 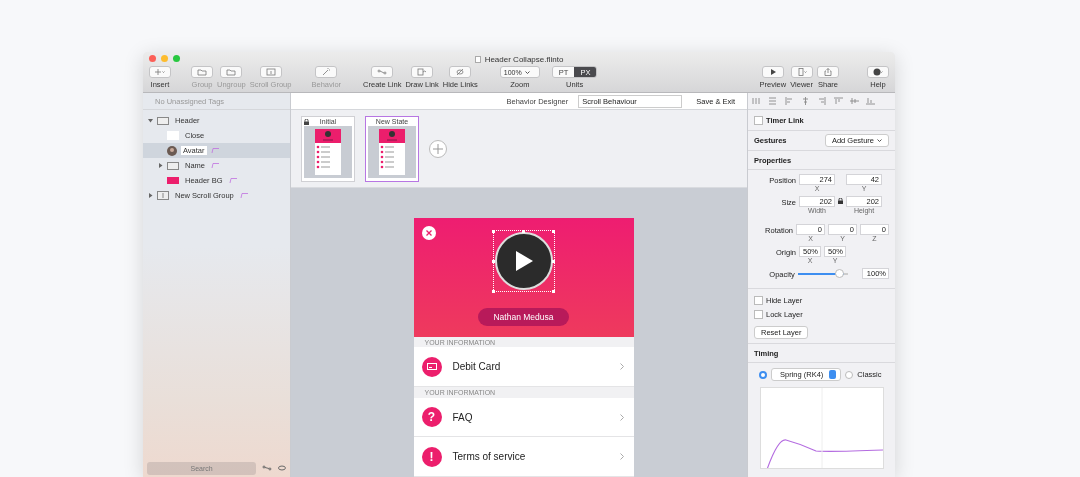 I want to click on help-icon, so click(x=878, y=72).